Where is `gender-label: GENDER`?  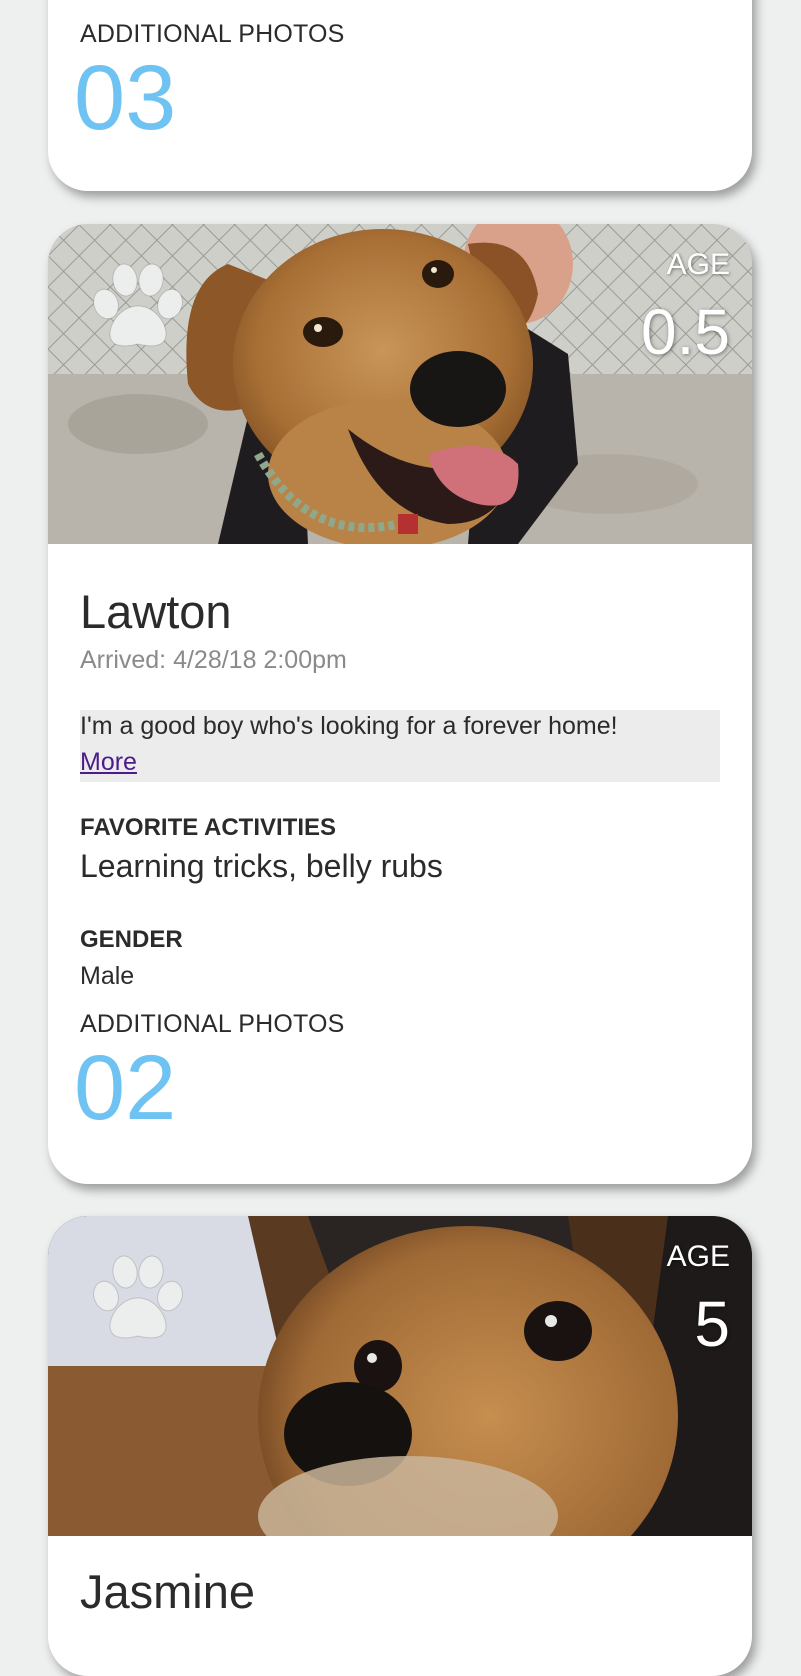 gender-label: GENDER is located at coordinates (131, 939).